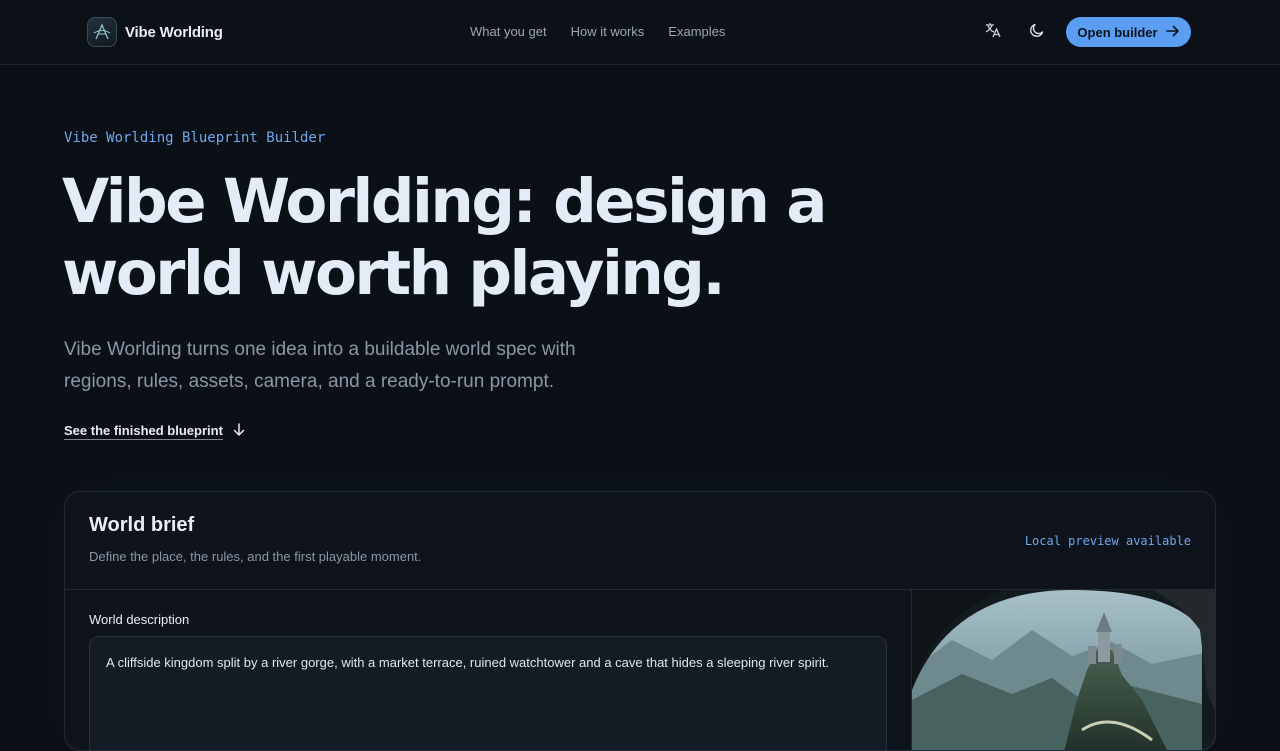 This screenshot has height=751, width=1280. I want to click on arrow-down-icon, so click(239, 431).